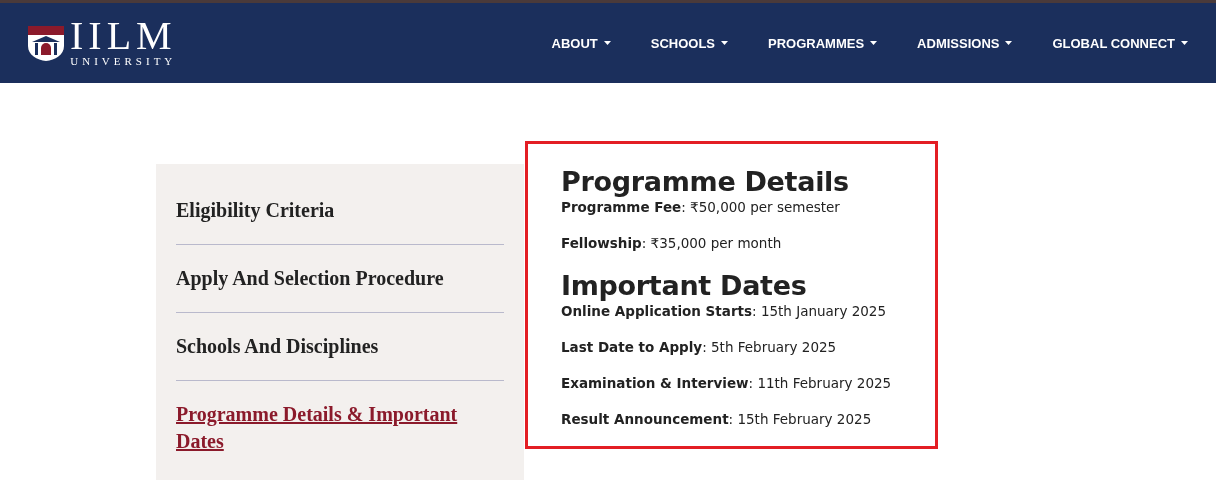 This screenshot has height=480, width=1216. I want to click on nav-menu-item: ABOUT, so click(581, 43).